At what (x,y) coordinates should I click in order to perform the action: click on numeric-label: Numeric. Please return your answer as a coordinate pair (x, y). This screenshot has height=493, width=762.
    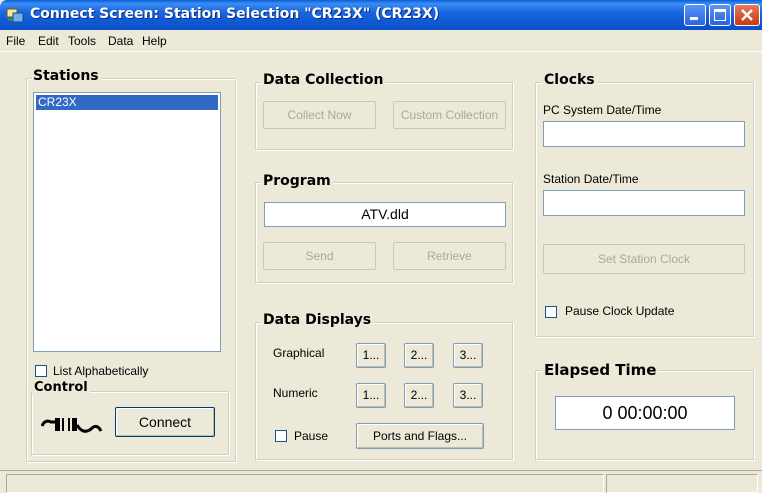
    Looking at the image, I should click on (295, 393).